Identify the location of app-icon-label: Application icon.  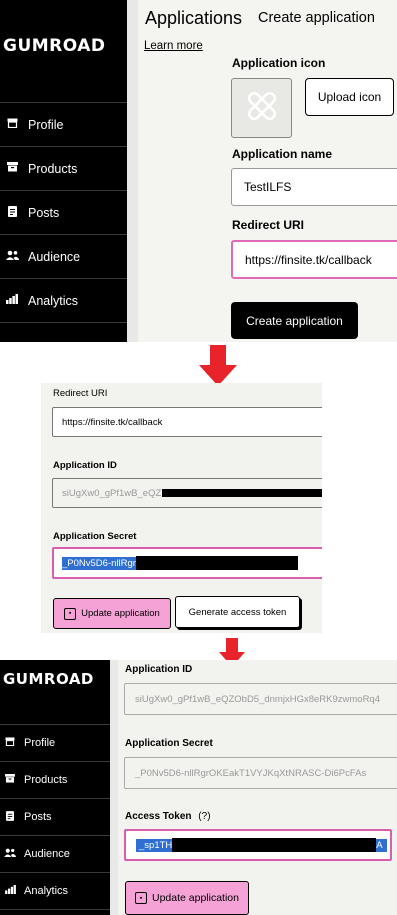
(279, 63).